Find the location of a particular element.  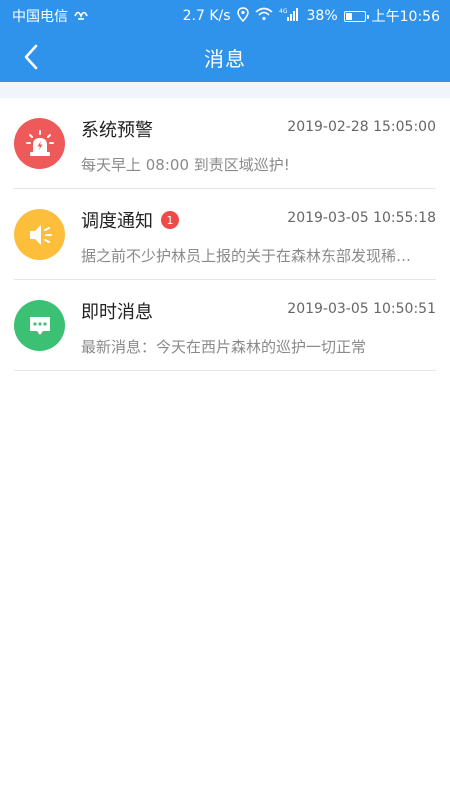

message-title: 即时消息 is located at coordinates (117, 312).